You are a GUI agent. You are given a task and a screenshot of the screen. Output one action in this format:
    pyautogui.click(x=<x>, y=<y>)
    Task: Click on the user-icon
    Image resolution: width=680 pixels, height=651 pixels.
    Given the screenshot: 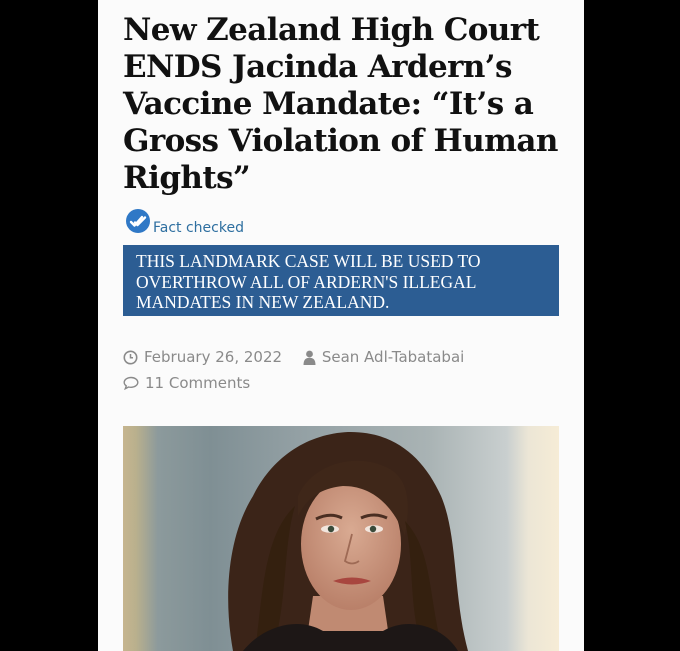 What is the action you would take?
    pyautogui.click(x=309, y=357)
    